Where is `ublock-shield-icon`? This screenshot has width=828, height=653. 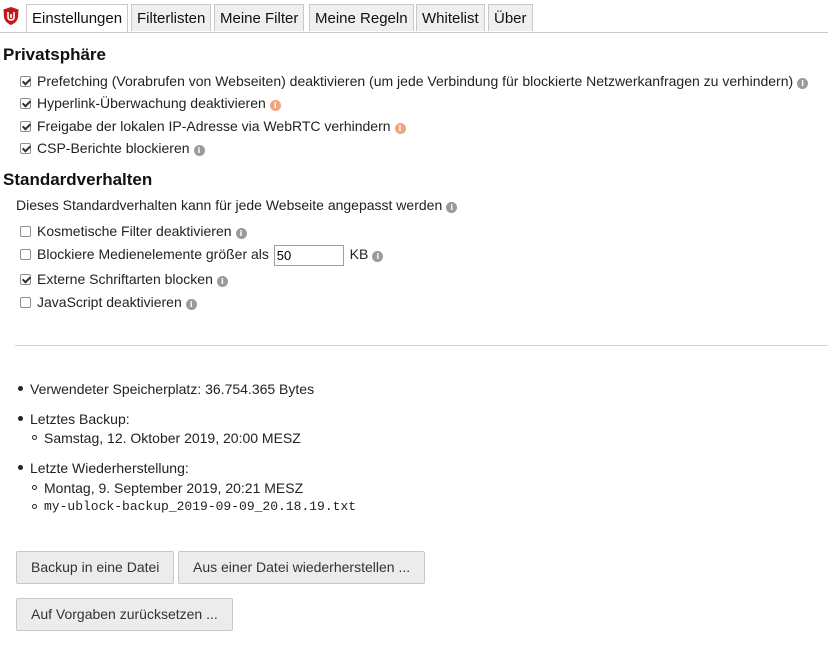 ublock-shield-icon is located at coordinates (11, 16).